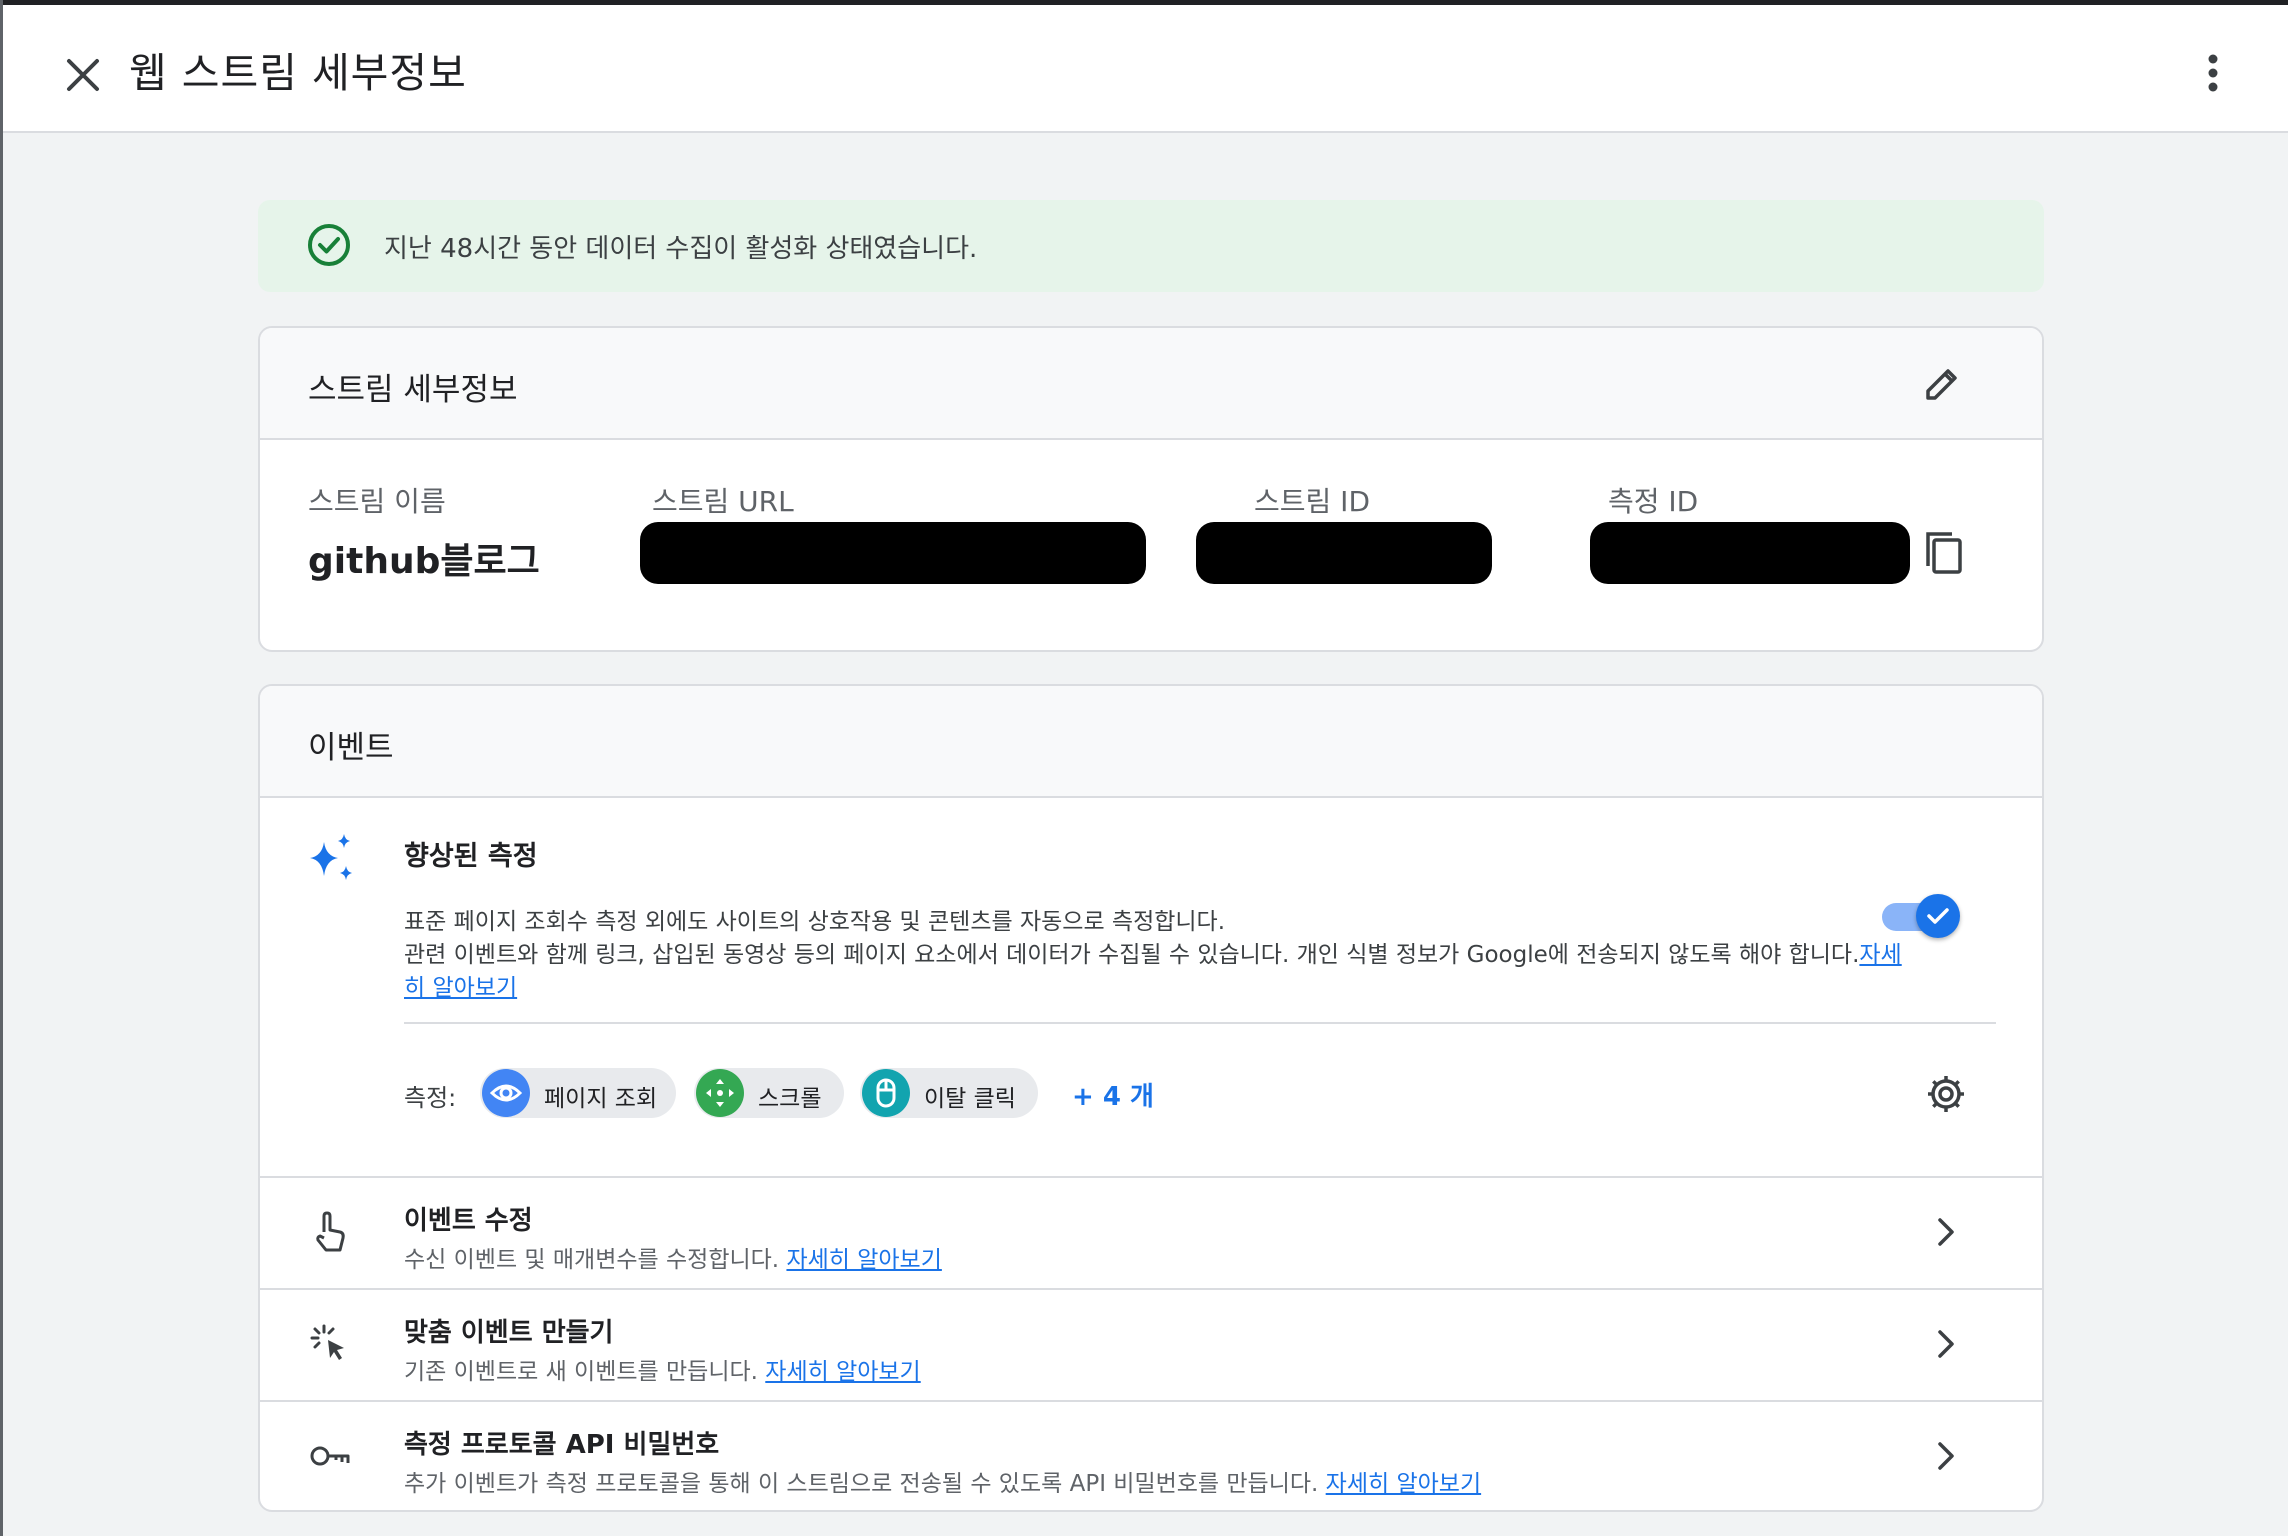 The width and height of the screenshot is (2288, 1536). What do you see at coordinates (842, 1372) in the screenshot?
I see `row-create-custom-event-learn-more: 자세히 알아보기` at bounding box center [842, 1372].